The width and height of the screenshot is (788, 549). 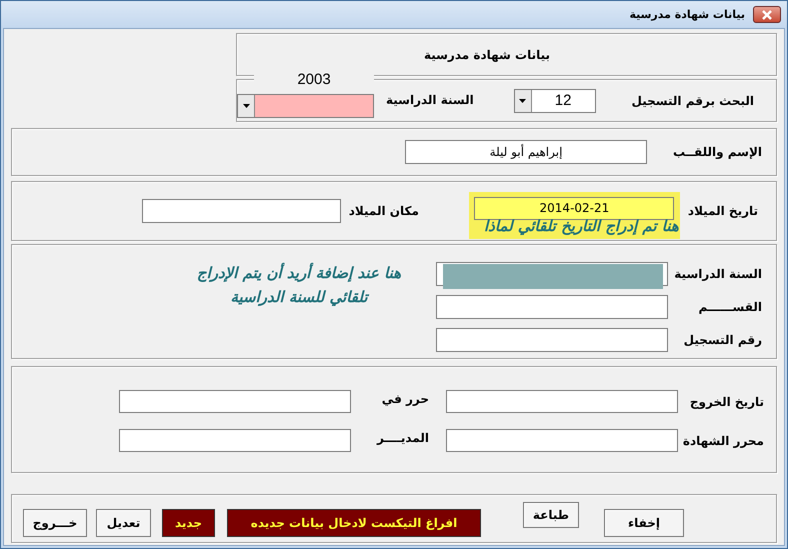 What do you see at coordinates (404, 399) in the screenshot?
I see `field-label: حرر في` at bounding box center [404, 399].